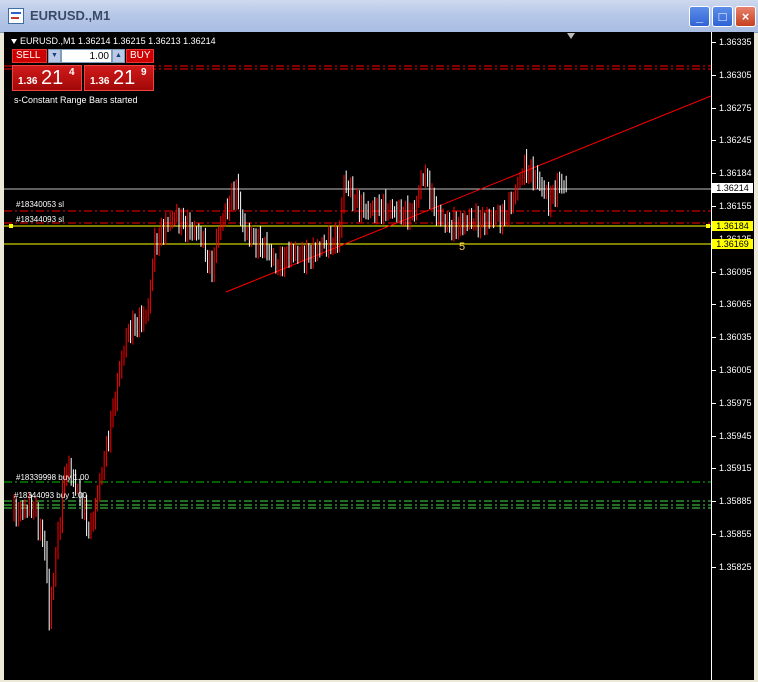  I want to click on price-axis-label: 1.36184, so click(735, 173).